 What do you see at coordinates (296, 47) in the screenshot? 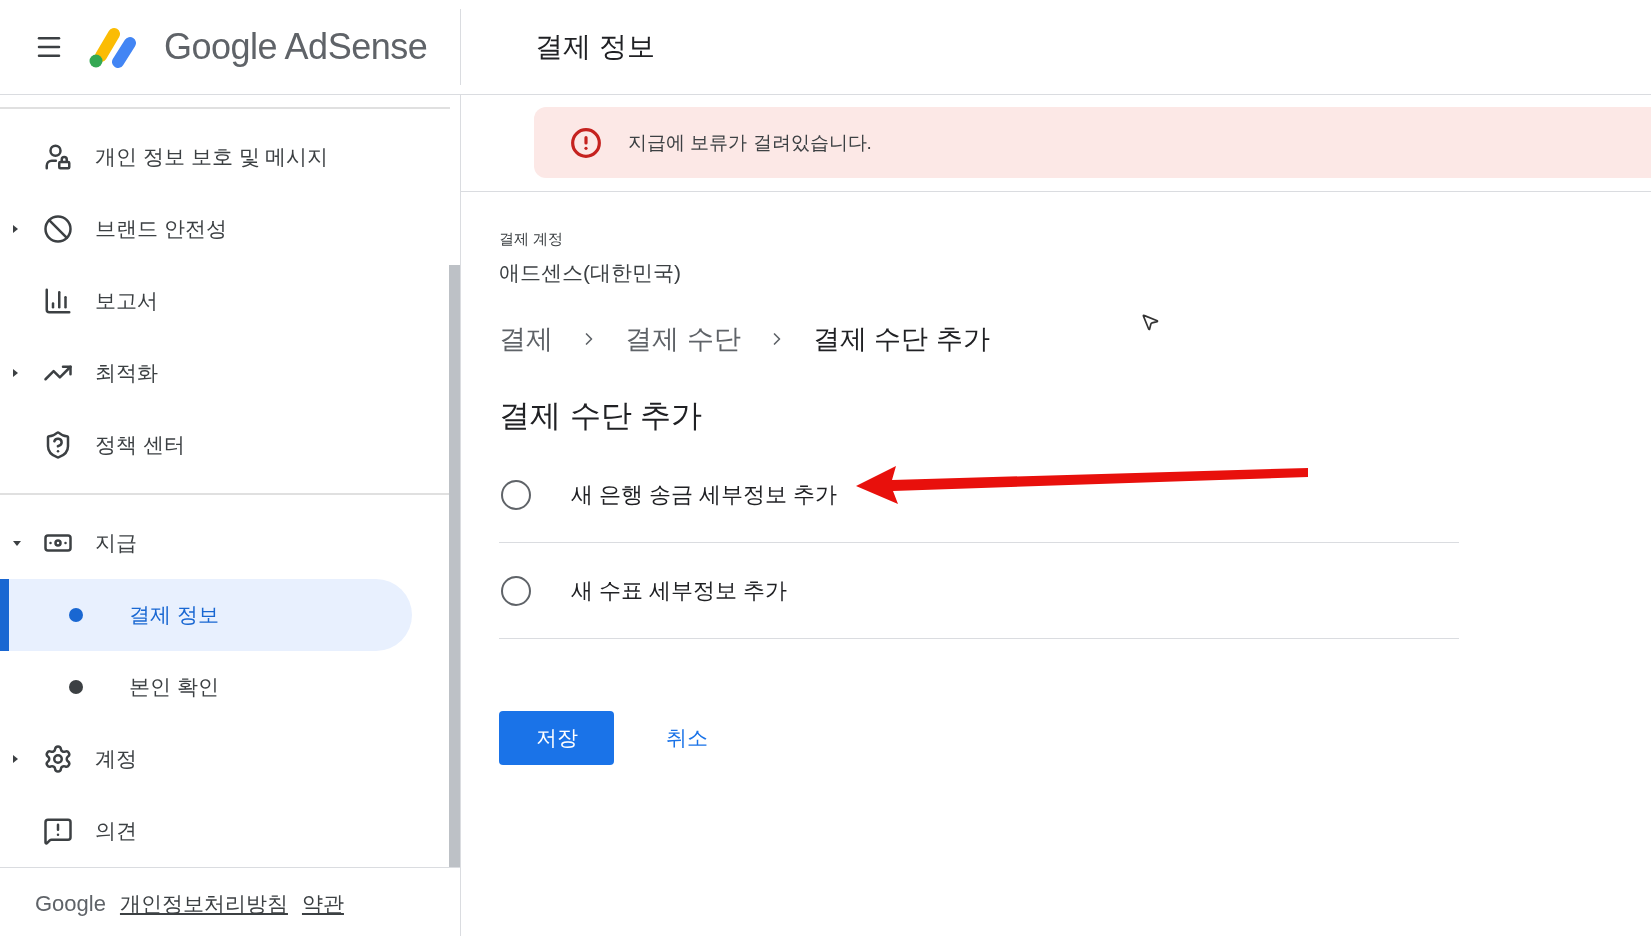
I see `product-name: Google AdSense` at bounding box center [296, 47].